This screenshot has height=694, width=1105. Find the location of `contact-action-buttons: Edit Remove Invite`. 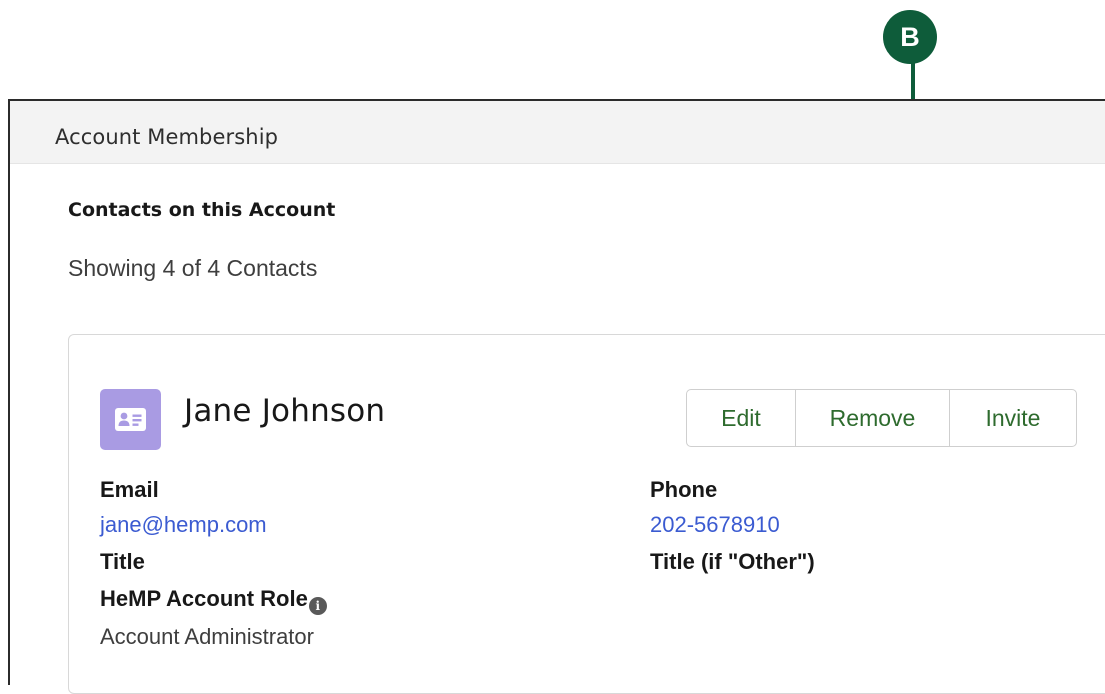

contact-action-buttons: Edit Remove Invite is located at coordinates (881, 418).